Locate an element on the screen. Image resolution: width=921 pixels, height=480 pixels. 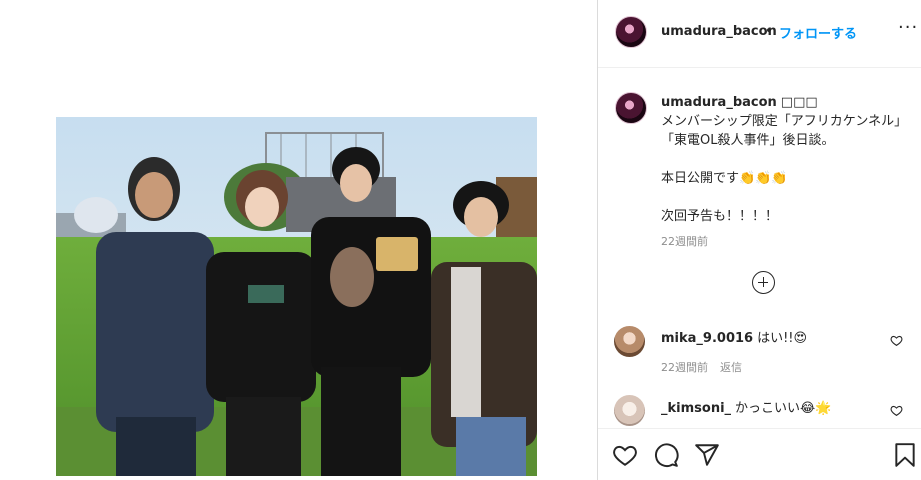
caption-username: umadura_bacon is located at coordinates (719, 102).